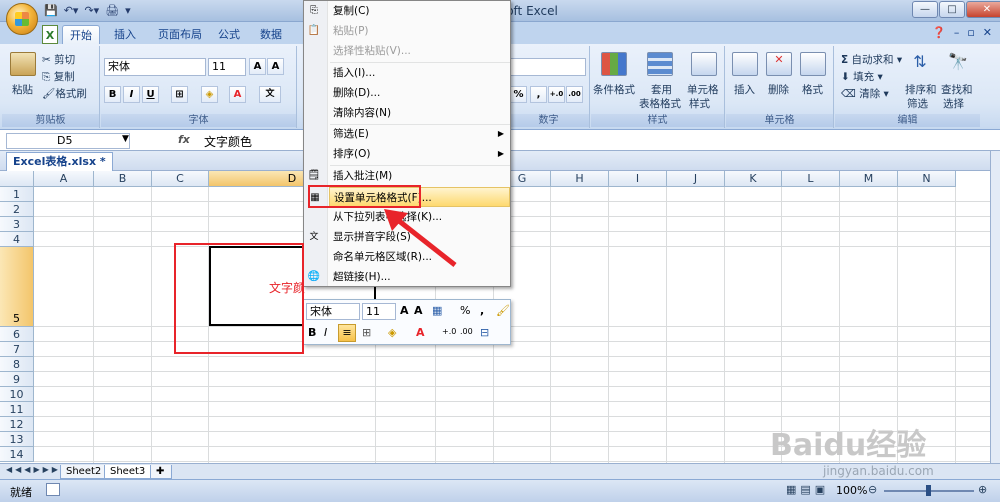 The width and height of the screenshot is (1000, 502). Describe the element at coordinates (409, 31) in the screenshot. I see `menu-paste: 📋 粘贴(P)` at that location.